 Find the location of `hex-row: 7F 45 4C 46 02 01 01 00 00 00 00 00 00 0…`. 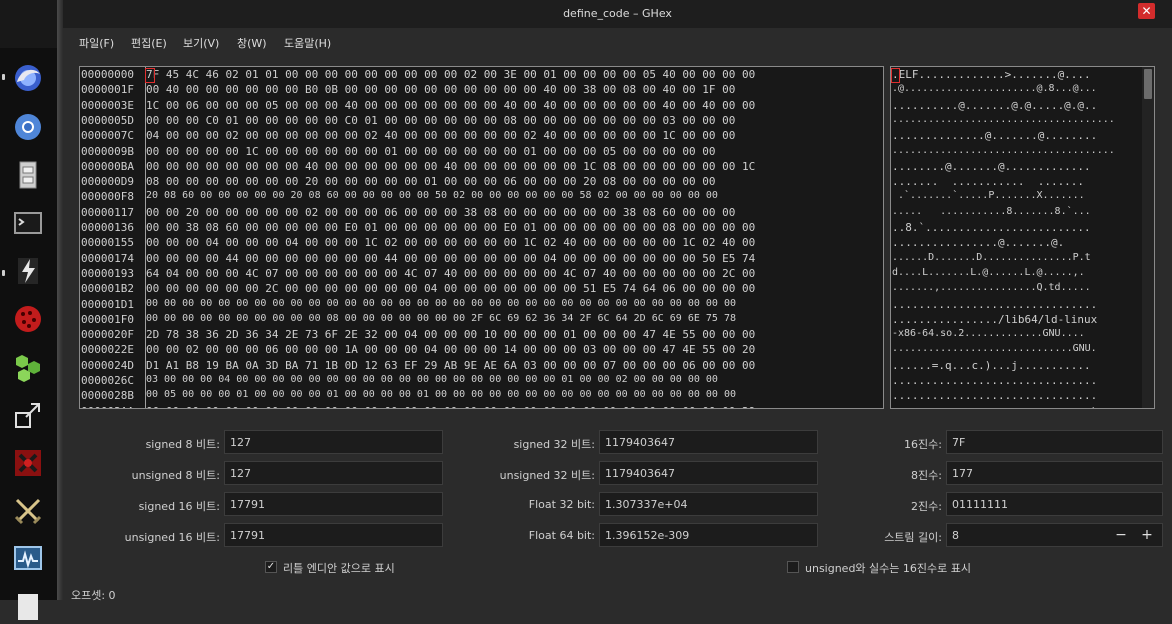

hex-row: 7F 45 4C 46 02 01 01 00 00 00 00 00 00 0… is located at coordinates (450, 74).